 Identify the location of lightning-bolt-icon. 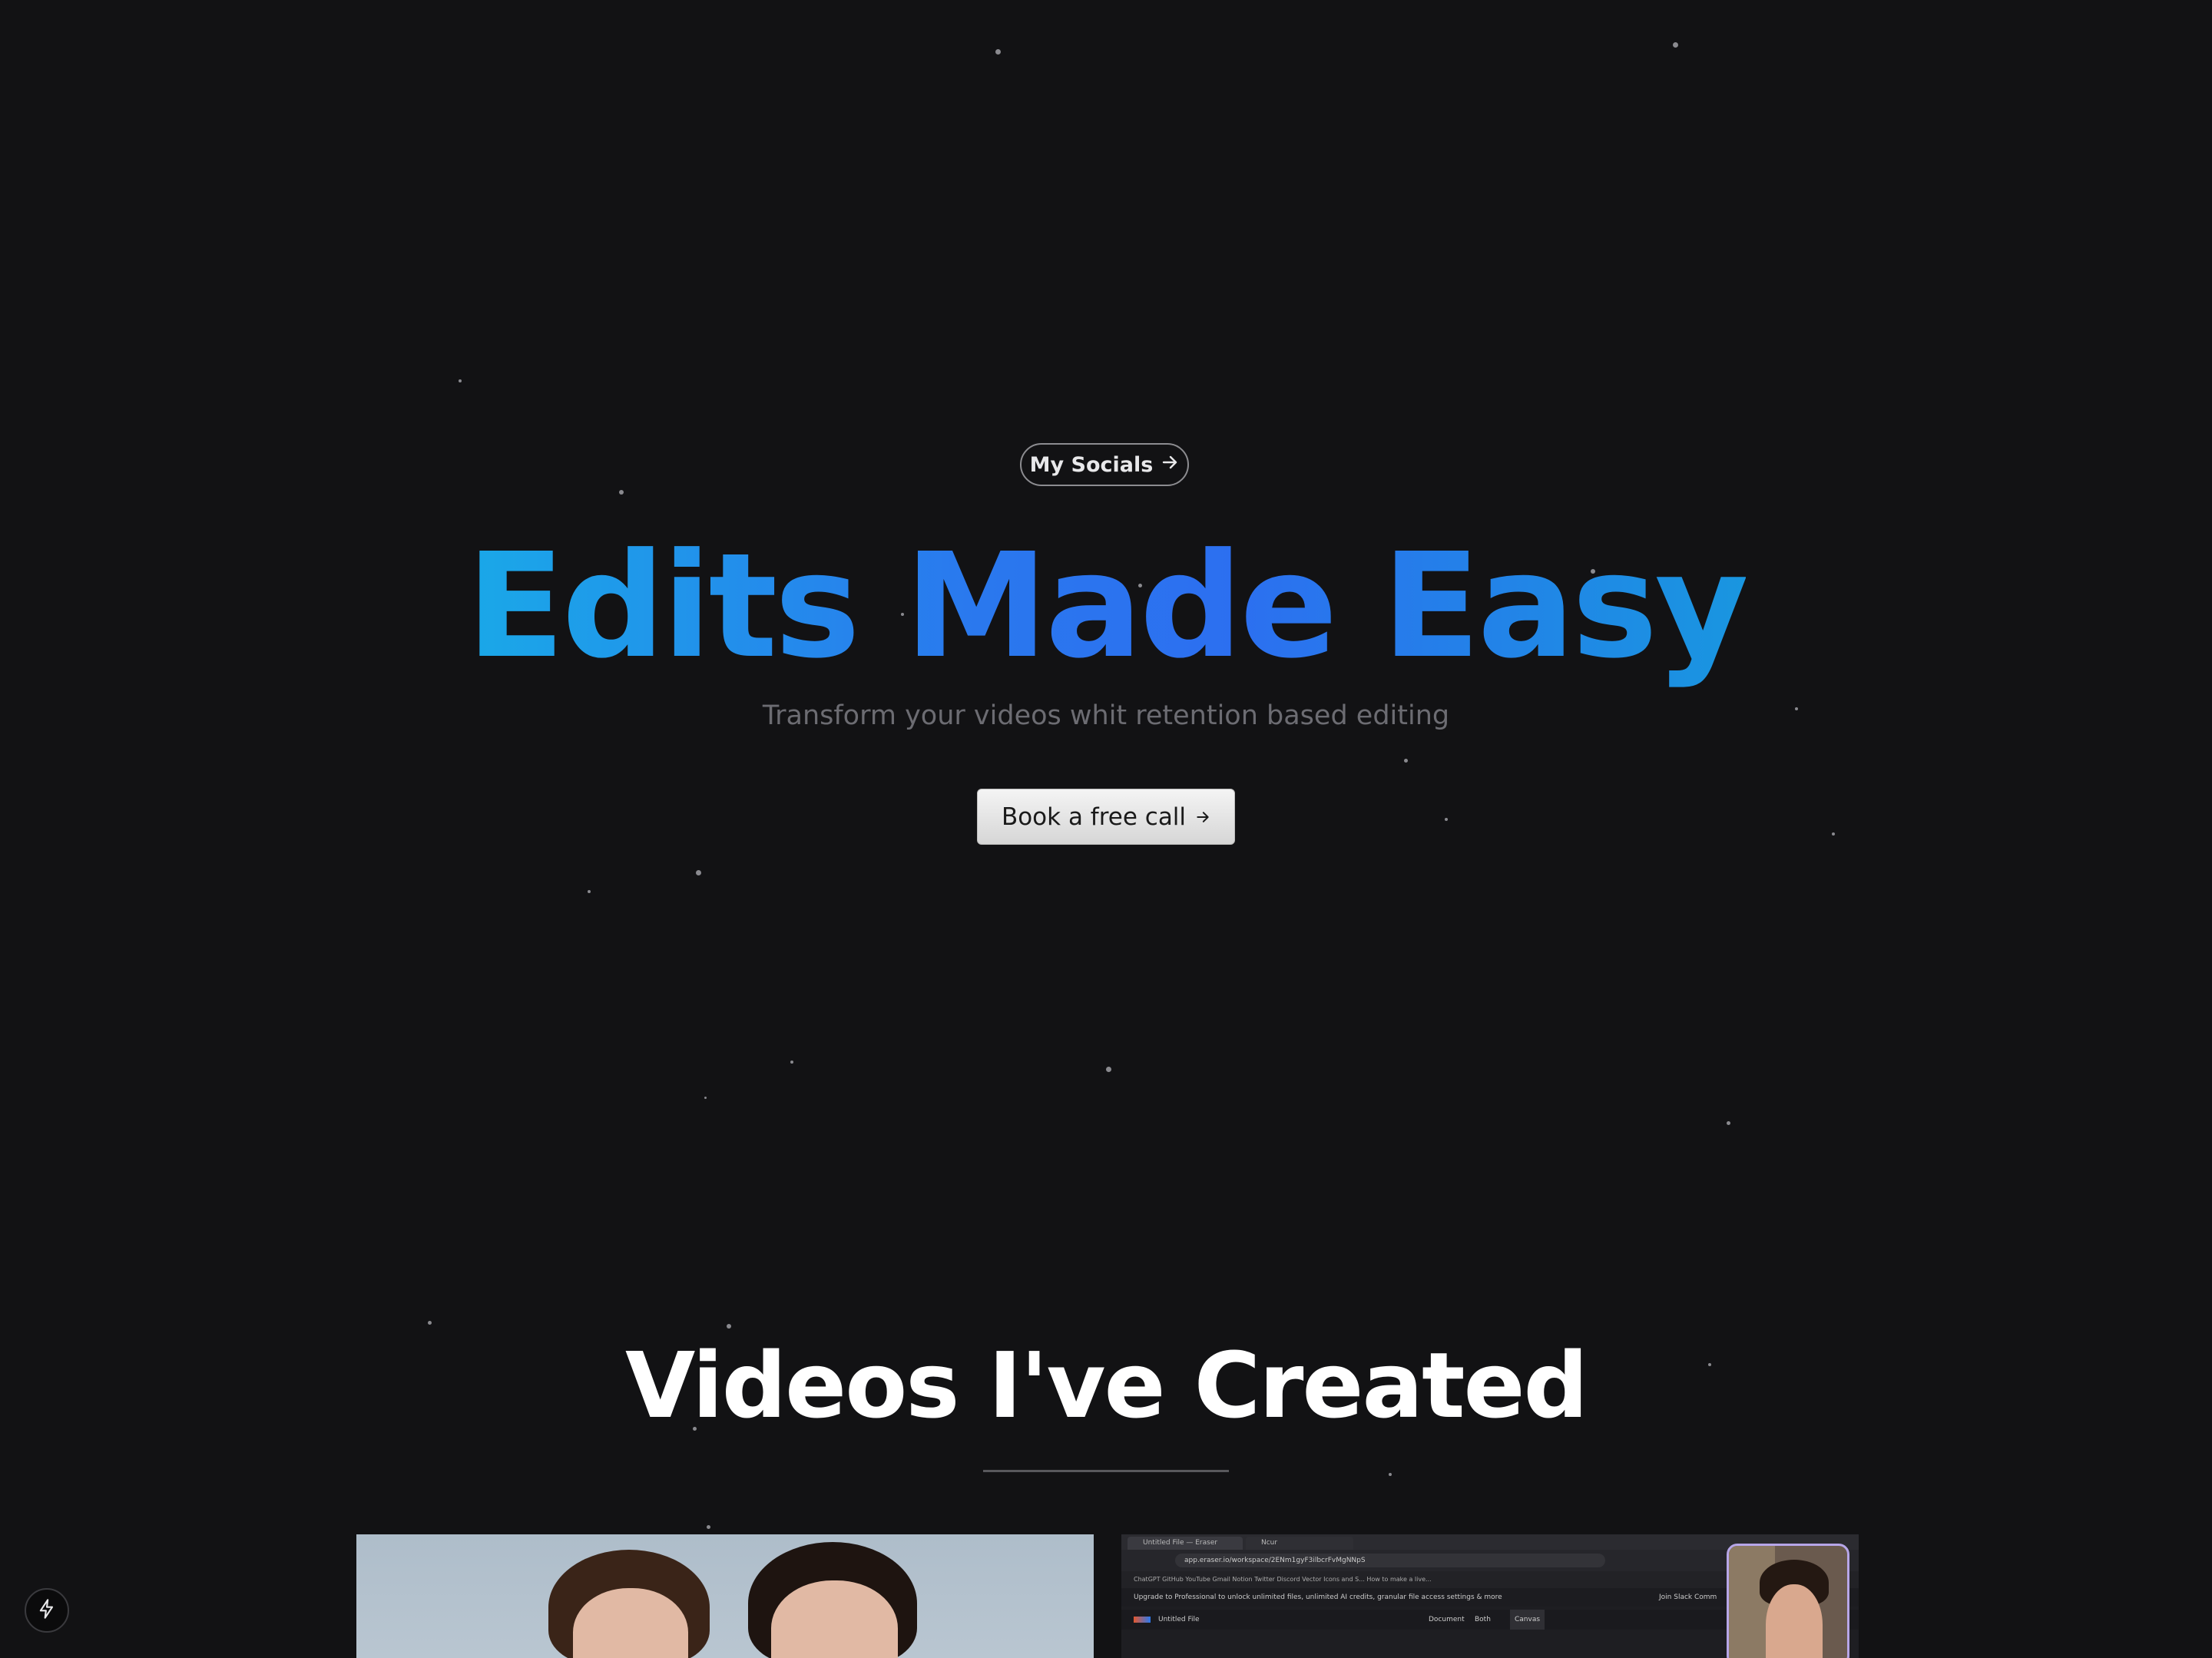
(47, 1610).